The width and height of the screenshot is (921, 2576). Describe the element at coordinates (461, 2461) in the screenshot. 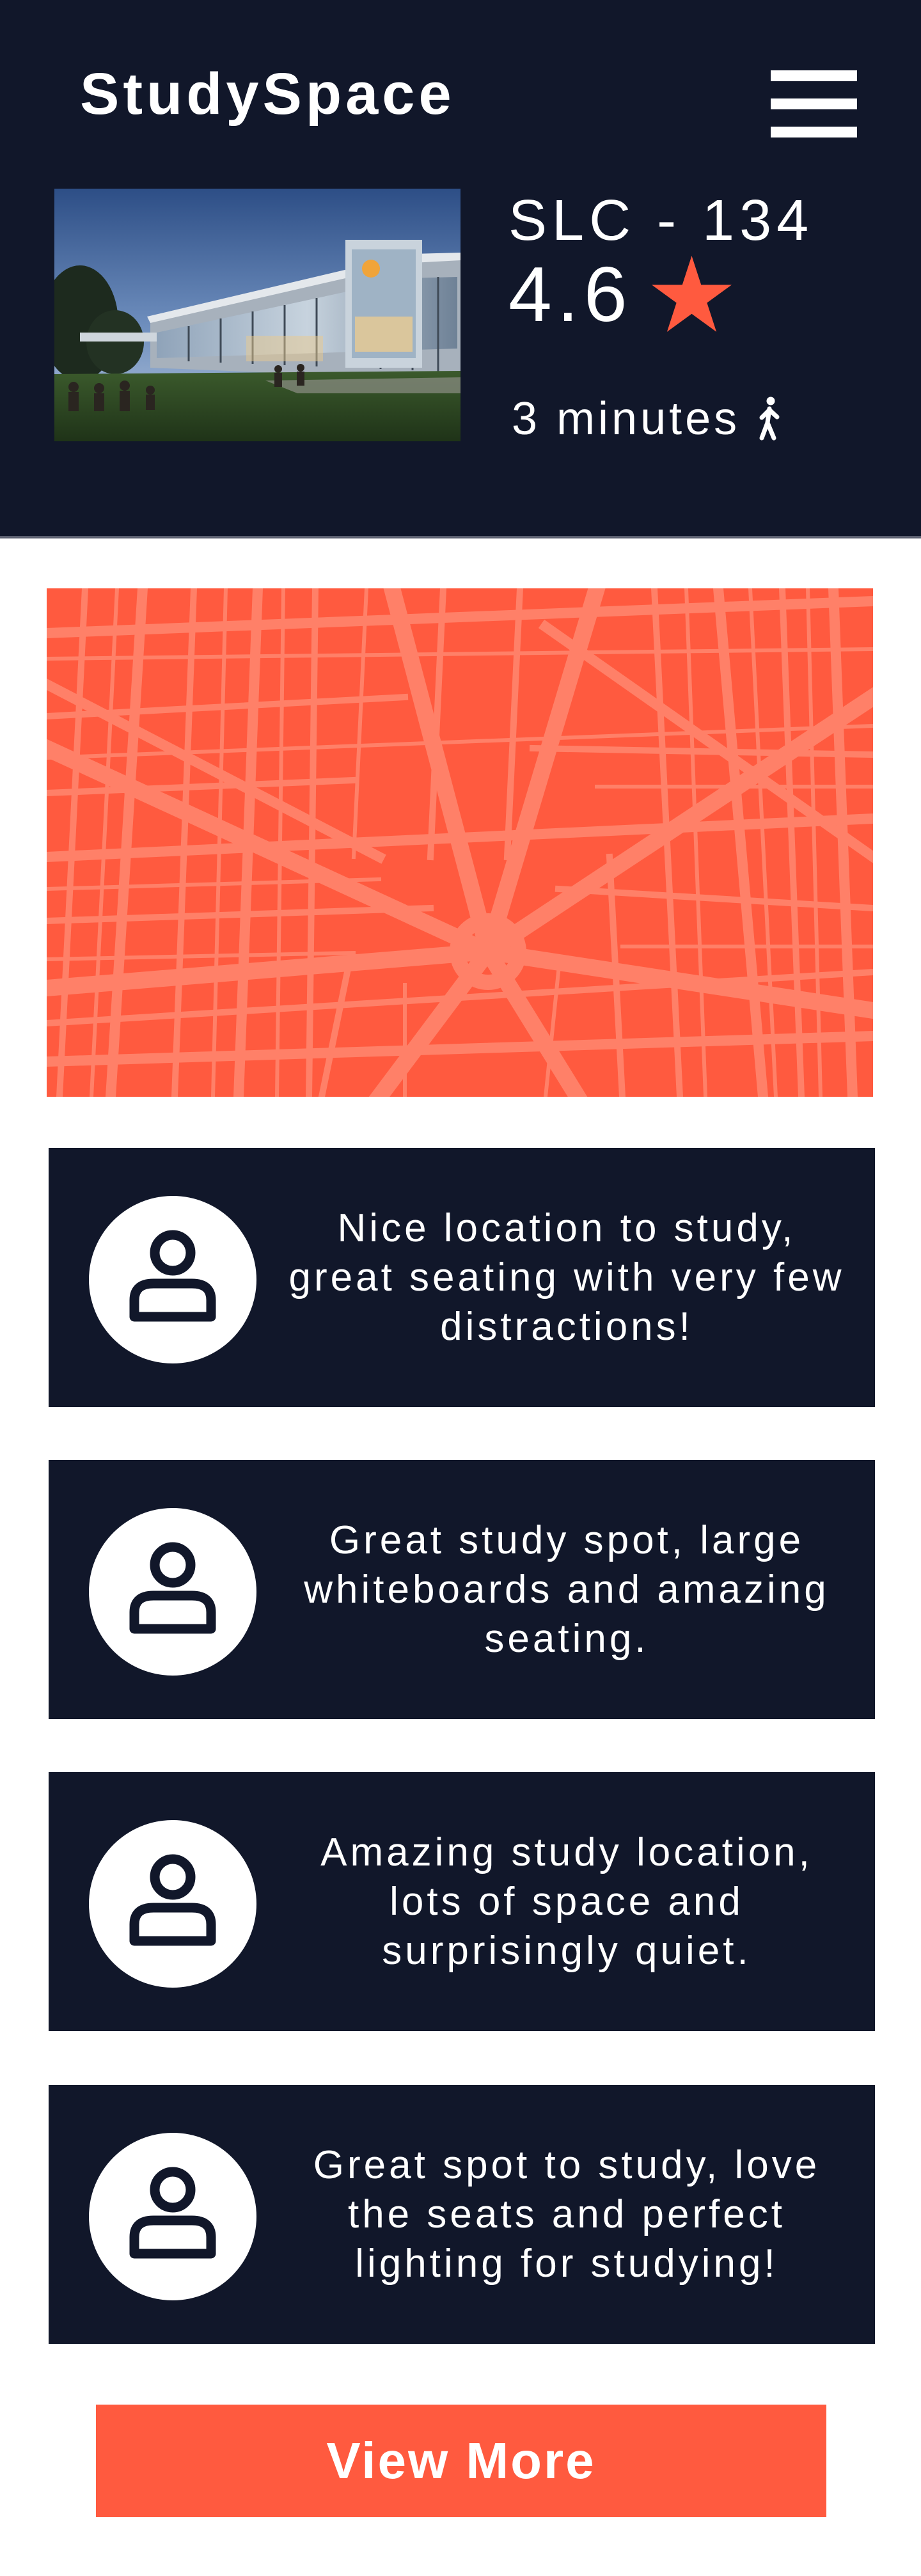

I see `view-more-button: View More` at that location.